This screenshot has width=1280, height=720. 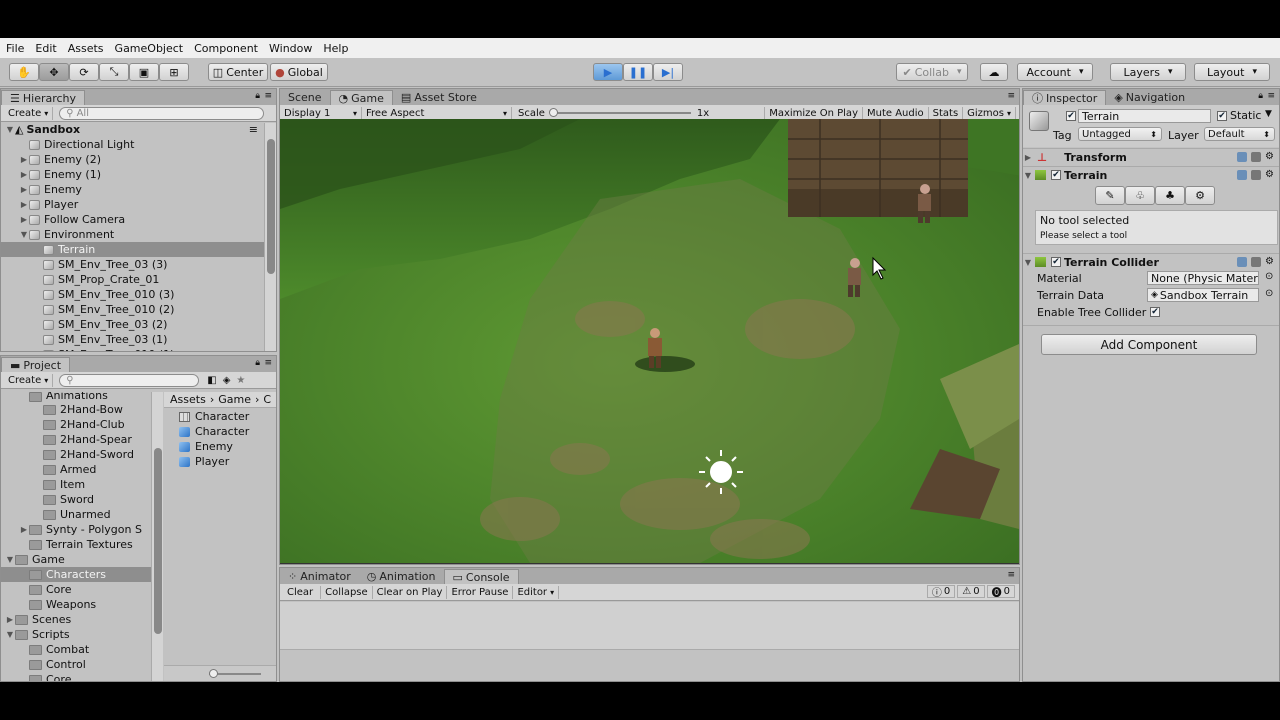 What do you see at coordinates (896, 113) in the screenshot?
I see `mute-audio-button: Mute Audio` at bounding box center [896, 113].